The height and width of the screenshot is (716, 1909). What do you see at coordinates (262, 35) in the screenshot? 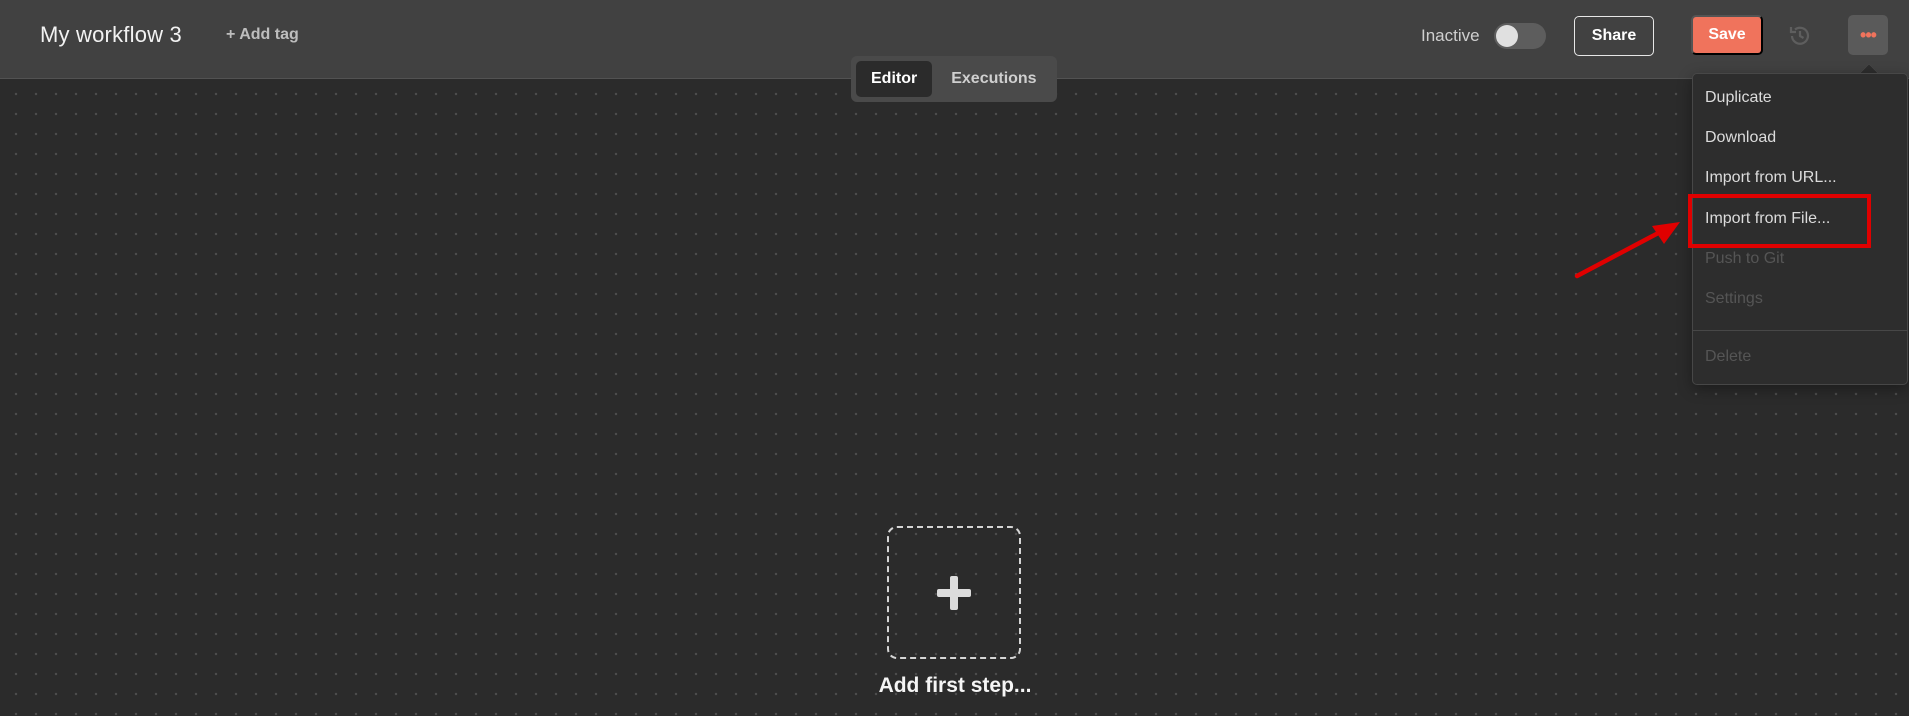
I see `add-tag-button: + Add tag` at bounding box center [262, 35].